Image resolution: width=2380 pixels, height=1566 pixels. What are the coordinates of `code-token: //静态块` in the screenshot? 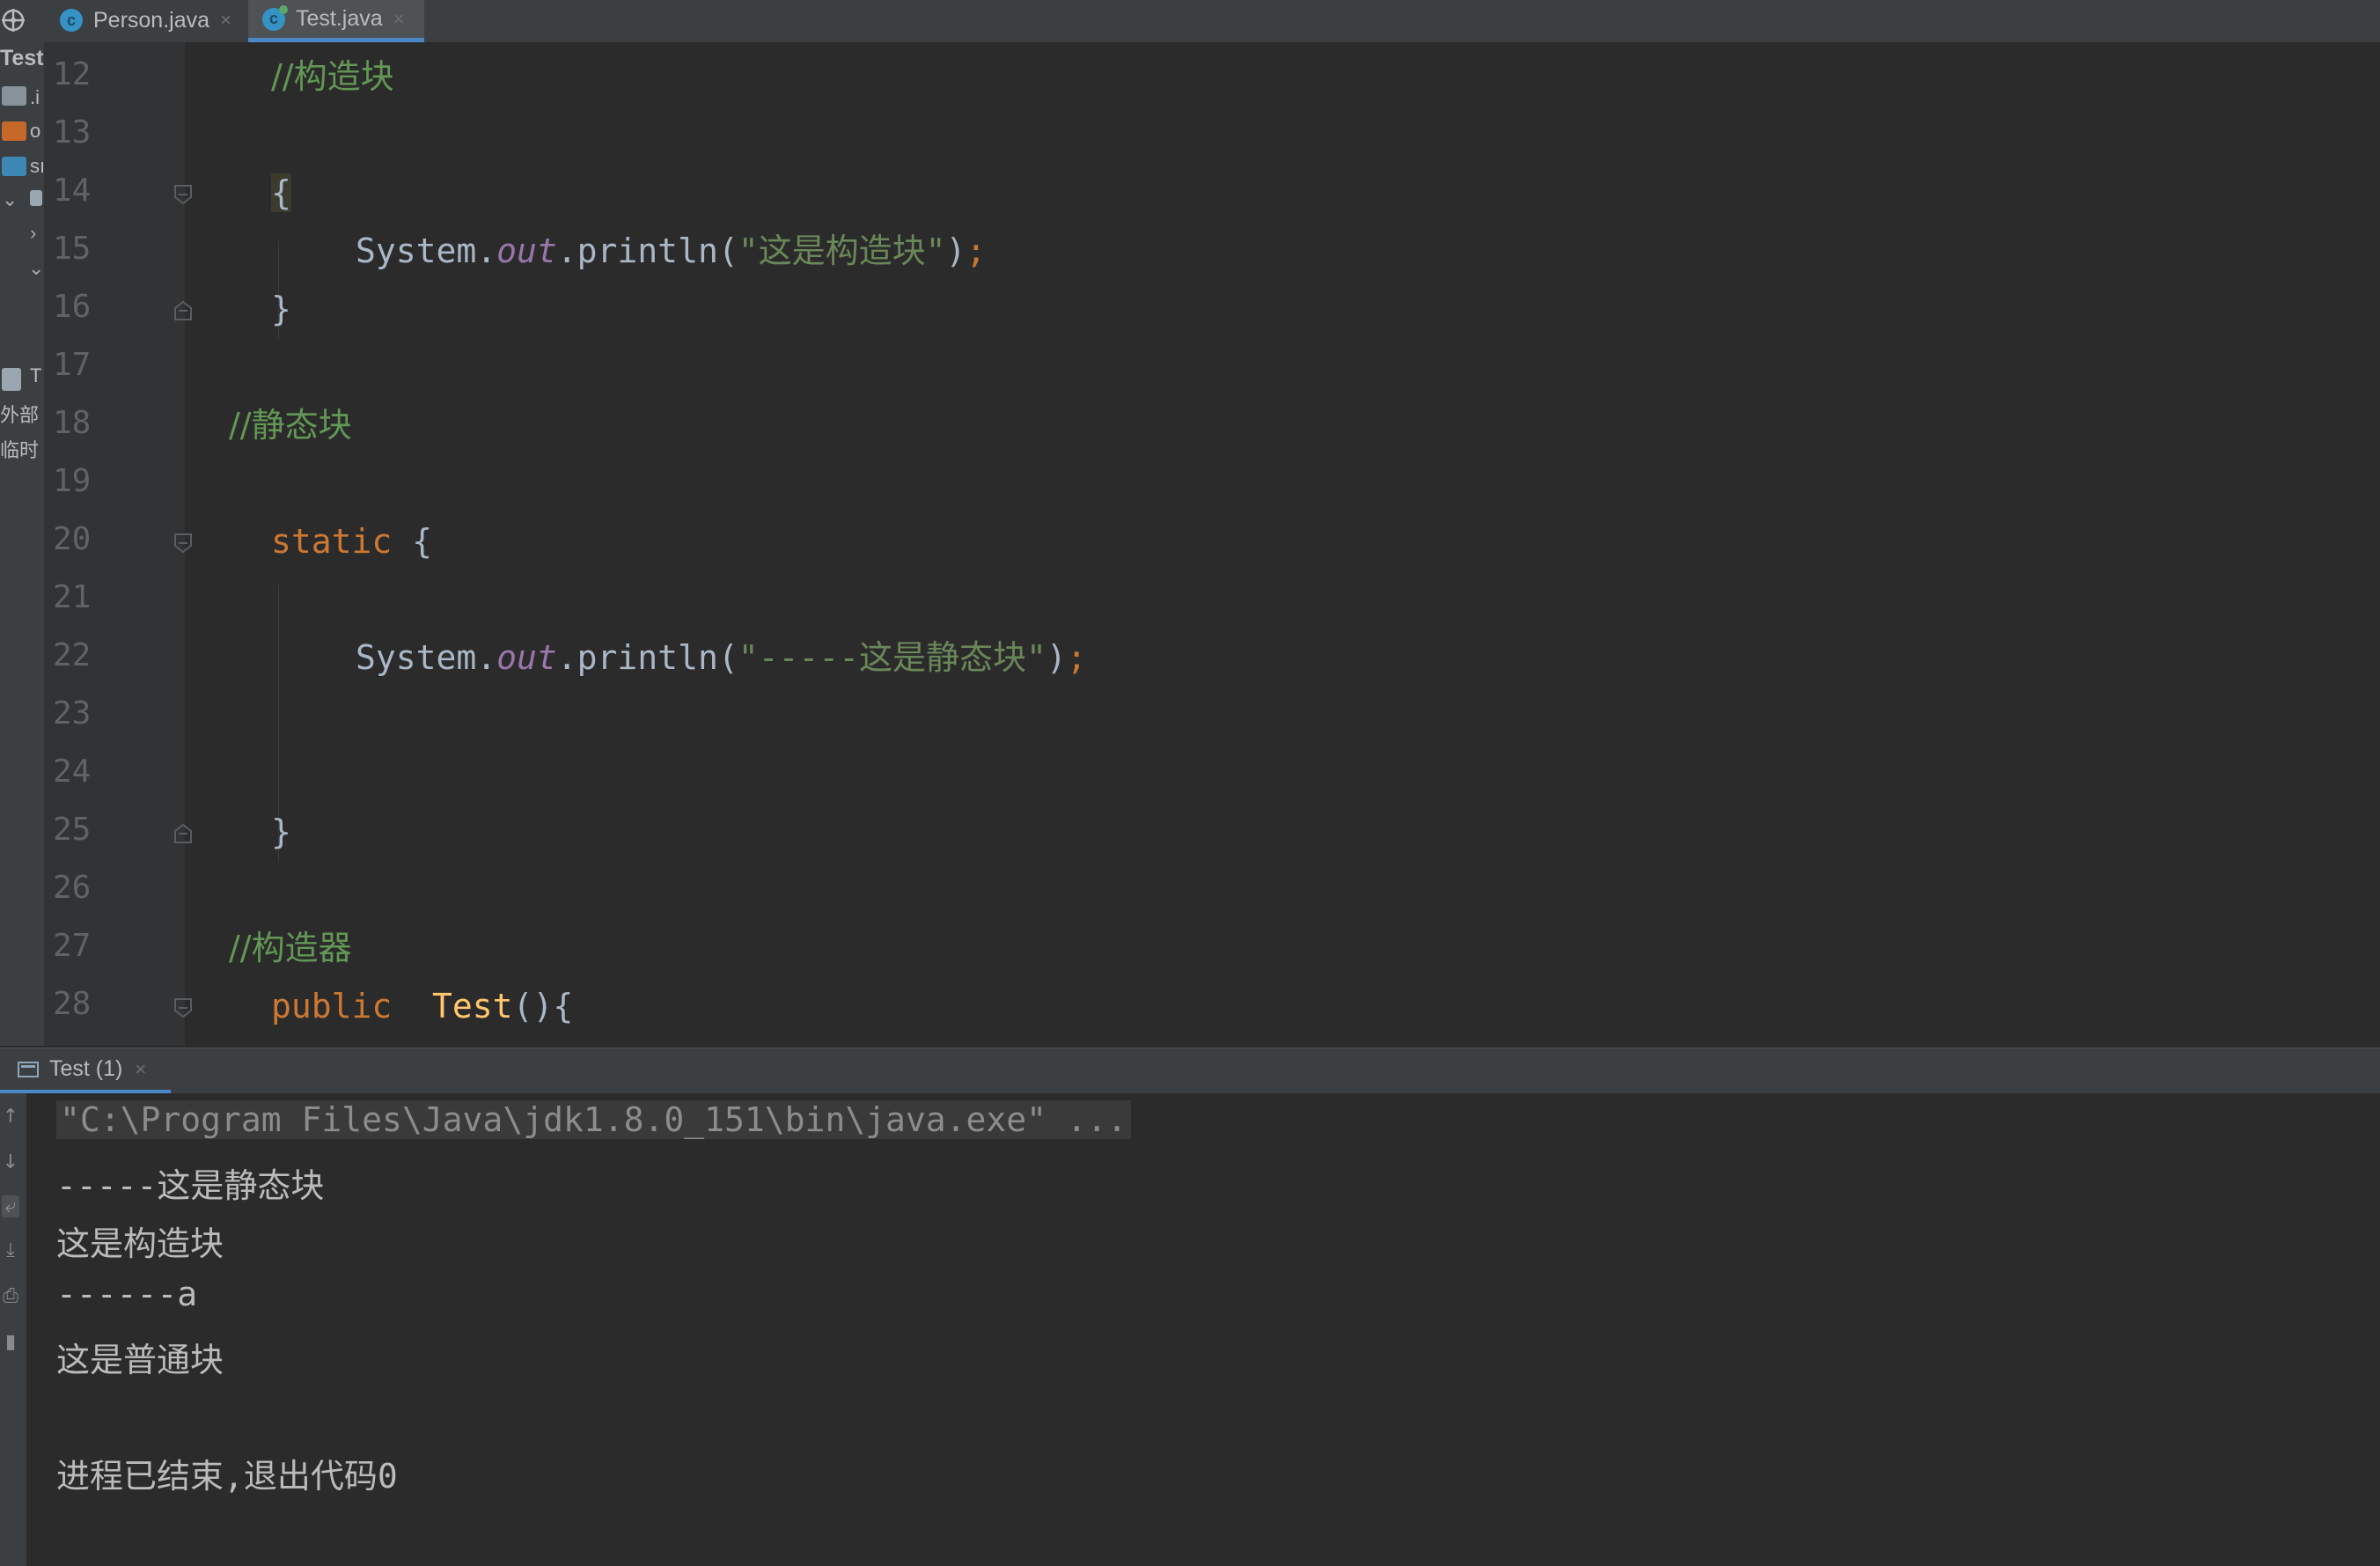 It's located at (290, 425).